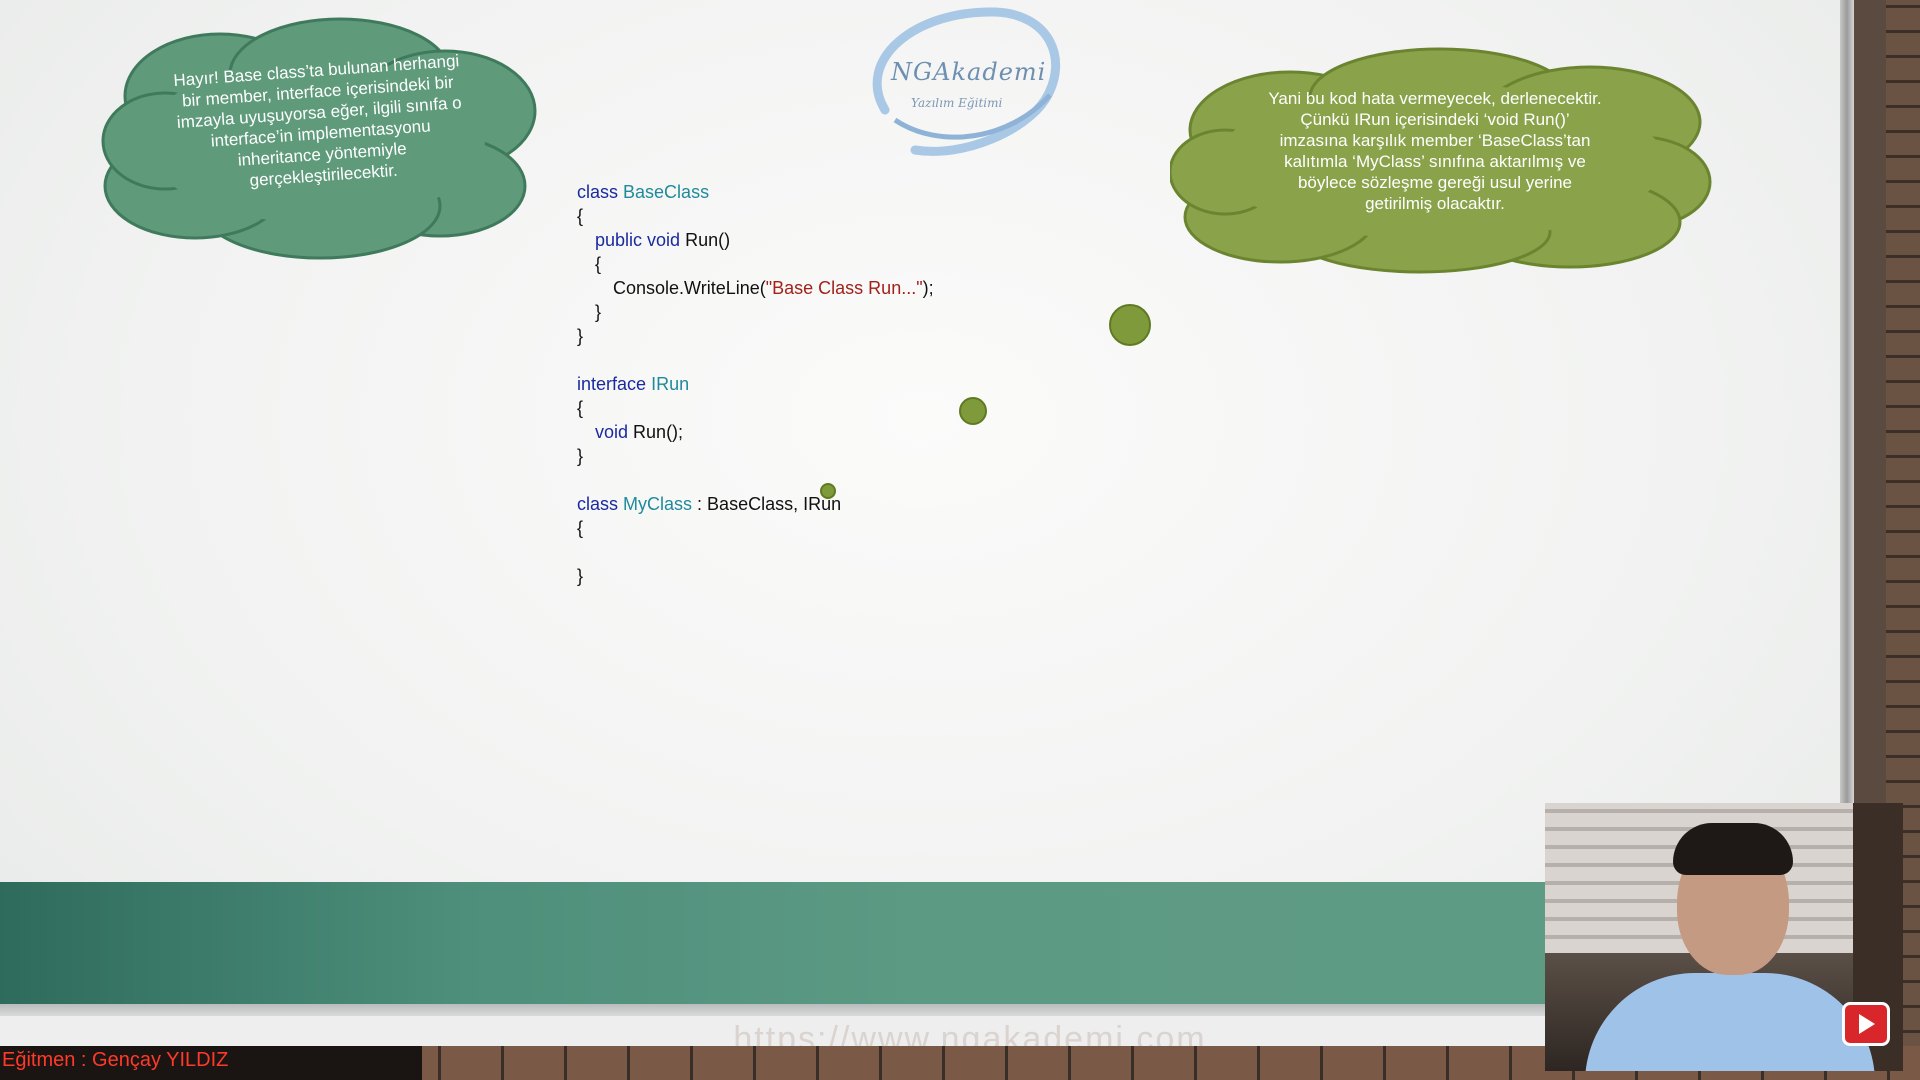 The height and width of the screenshot is (1080, 1920). Describe the element at coordinates (957, 103) in the screenshot. I see `logo-subtitle: Yazılım Eğitimi` at that location.